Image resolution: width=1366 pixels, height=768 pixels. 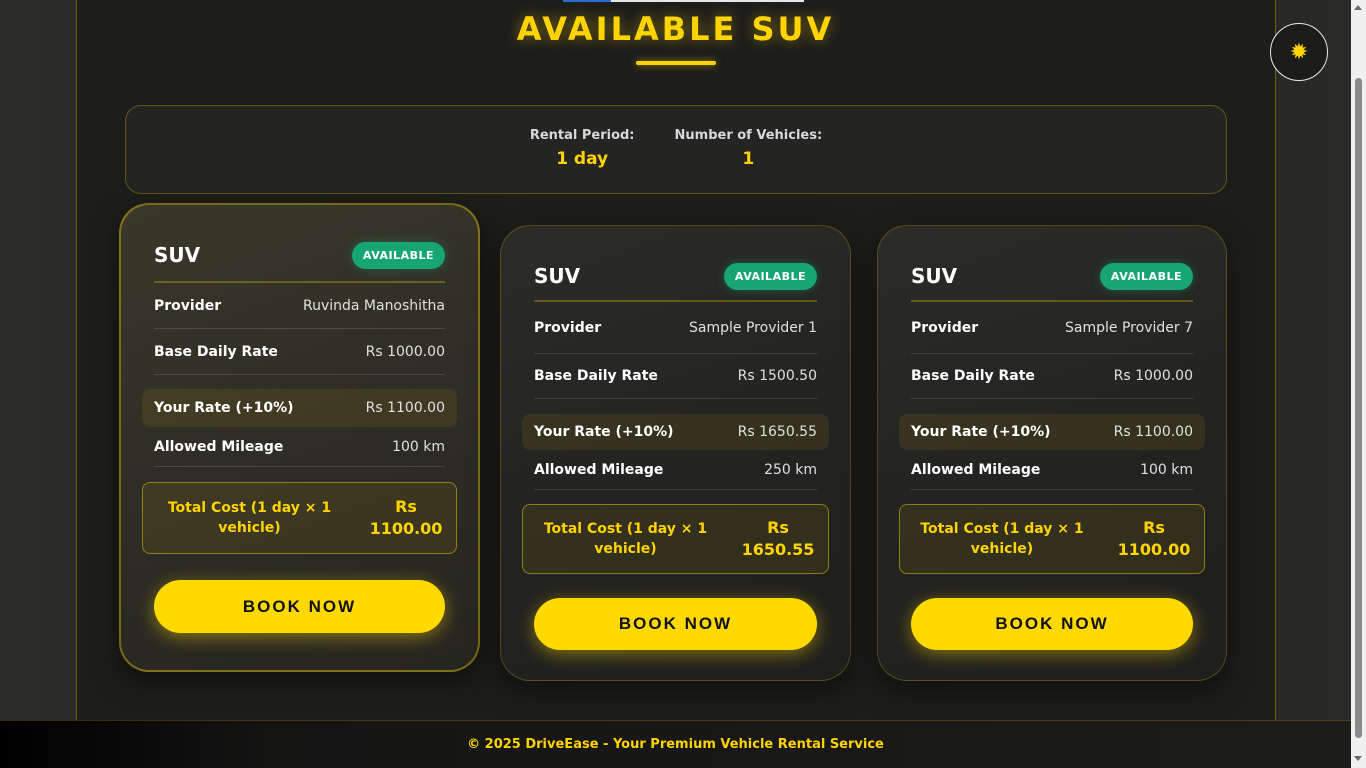 What do you see at coordinates (777, 432) in the screenshot?
I see `your-rate-value: Rs 1650.55` at bounding box center [777, 432].